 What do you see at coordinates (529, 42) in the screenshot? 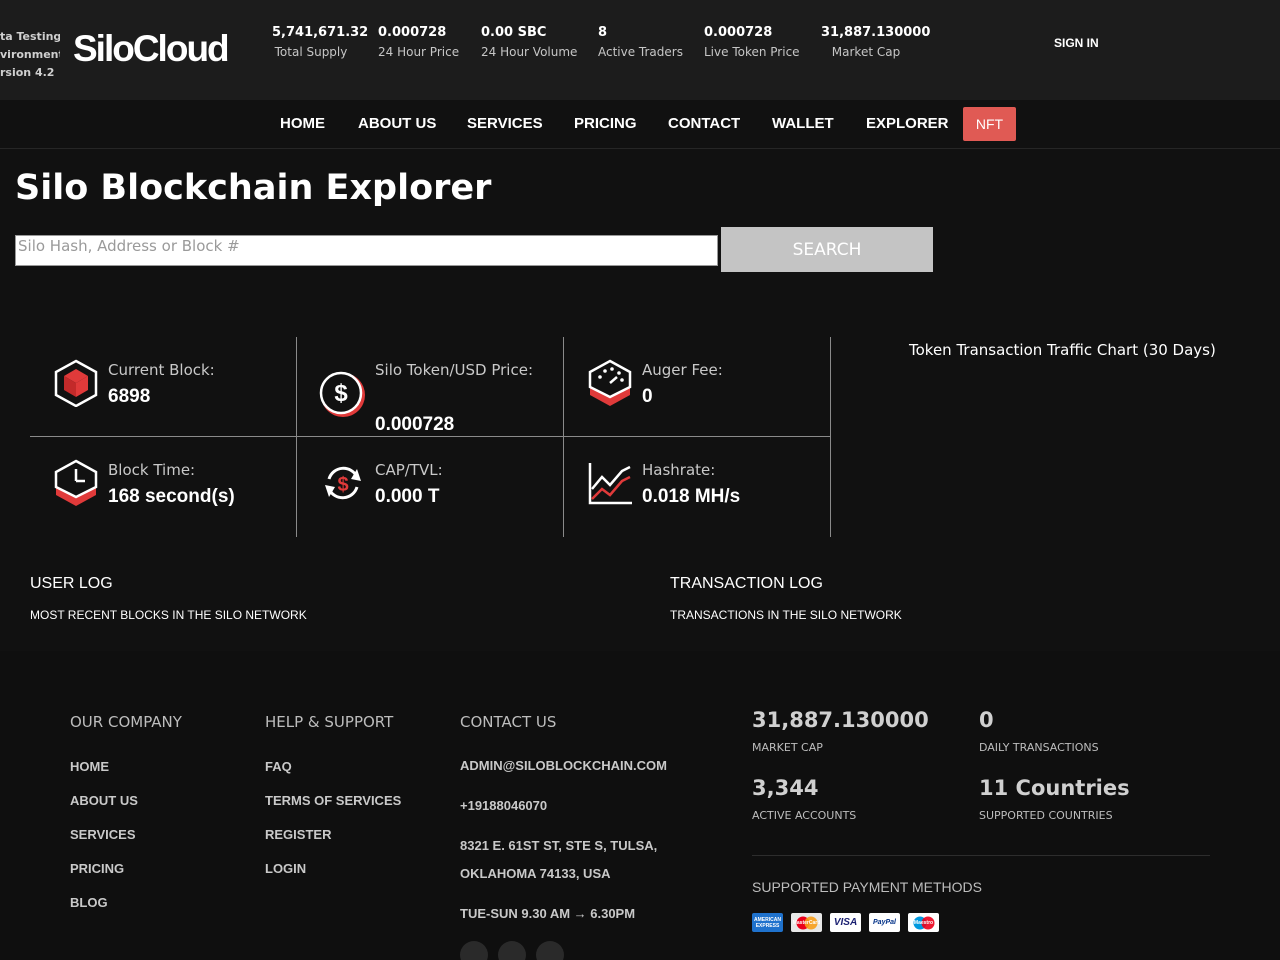
I see `stat-24h-volume: 0.00 SBC 24 Hour Volume` at bounding box center [529, 42].